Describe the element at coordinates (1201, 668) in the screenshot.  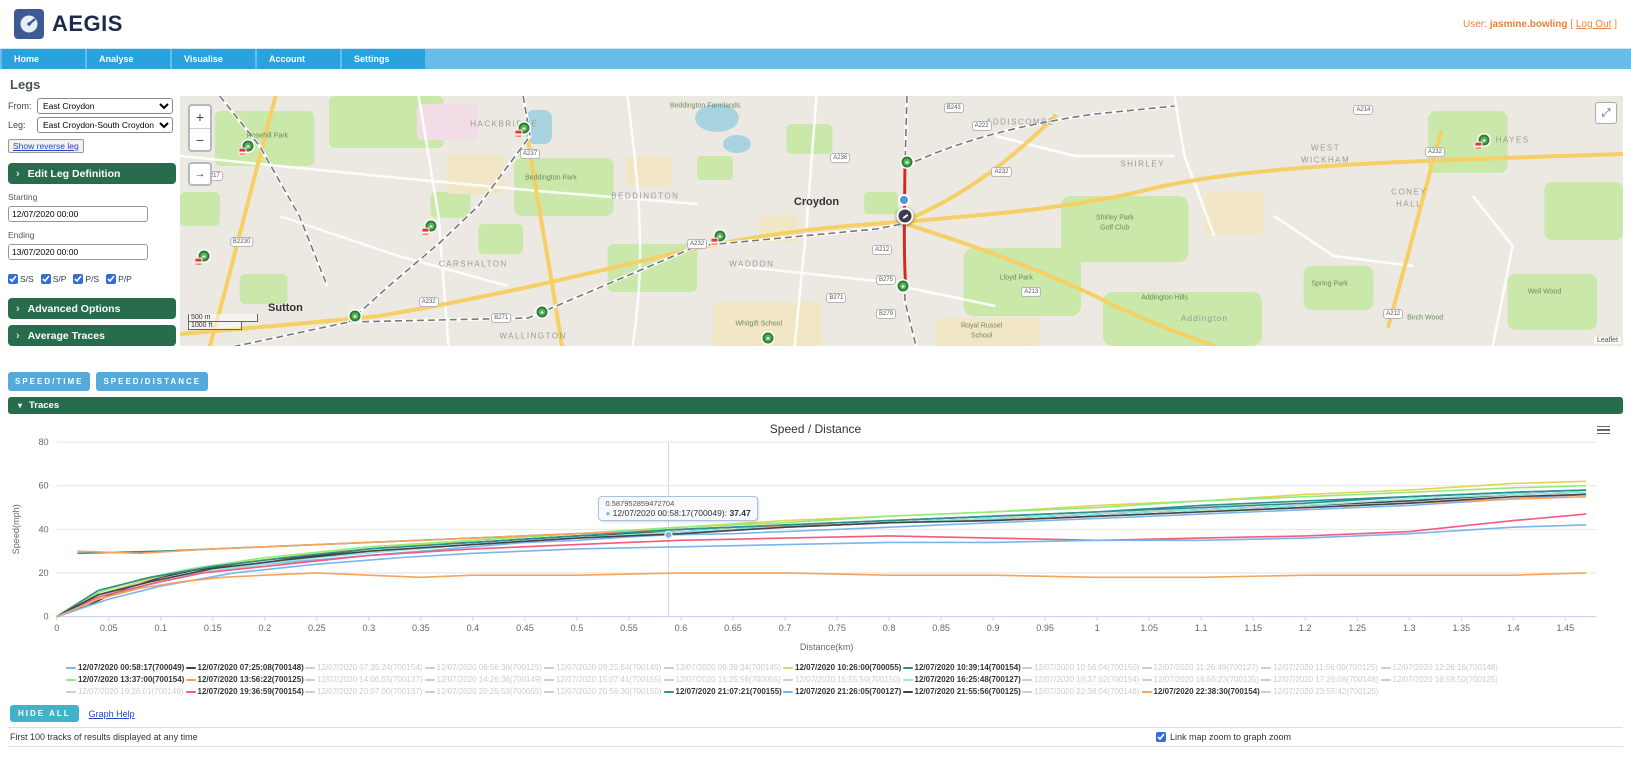
I see `legend-item: 12/07/2020 11:26:49(700127)` at that location.